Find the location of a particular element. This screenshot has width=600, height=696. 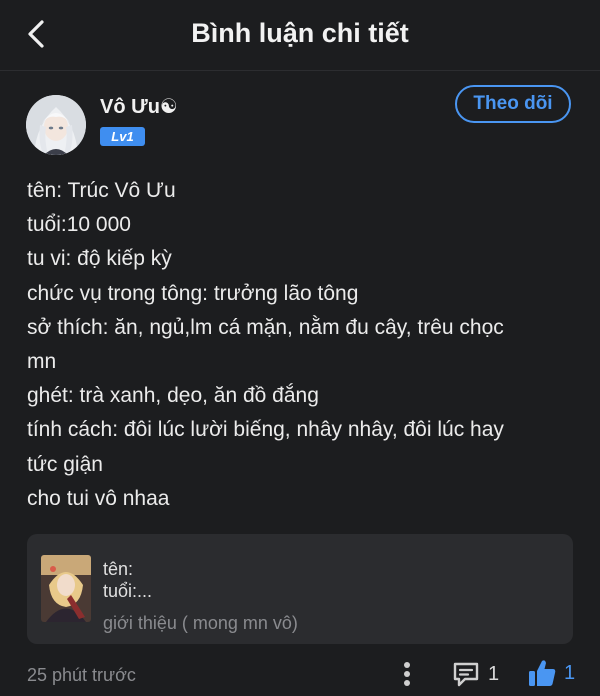

body-line: tức giận is located at coordinates (65, 464).